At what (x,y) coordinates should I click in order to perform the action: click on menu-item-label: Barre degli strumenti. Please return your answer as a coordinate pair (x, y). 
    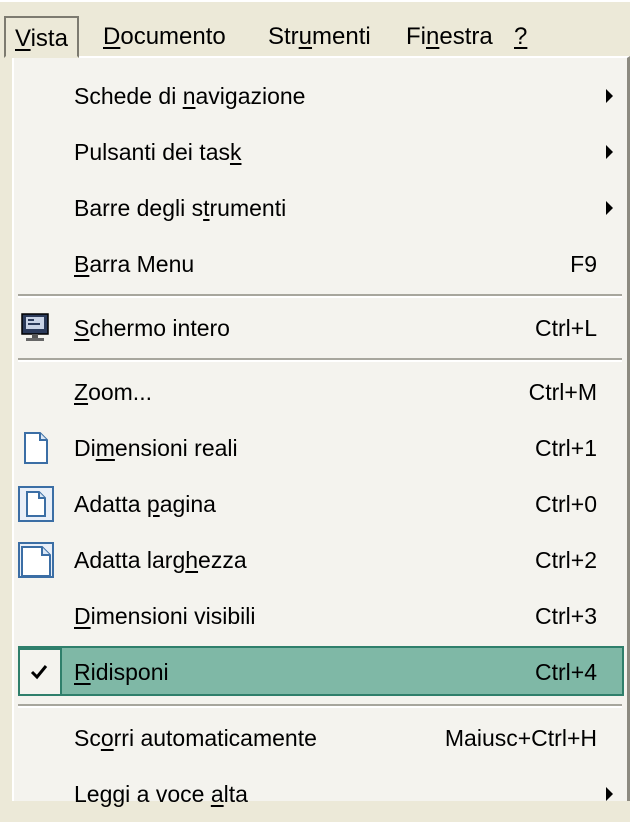
    Looking at the image, I should click on (180, 208).